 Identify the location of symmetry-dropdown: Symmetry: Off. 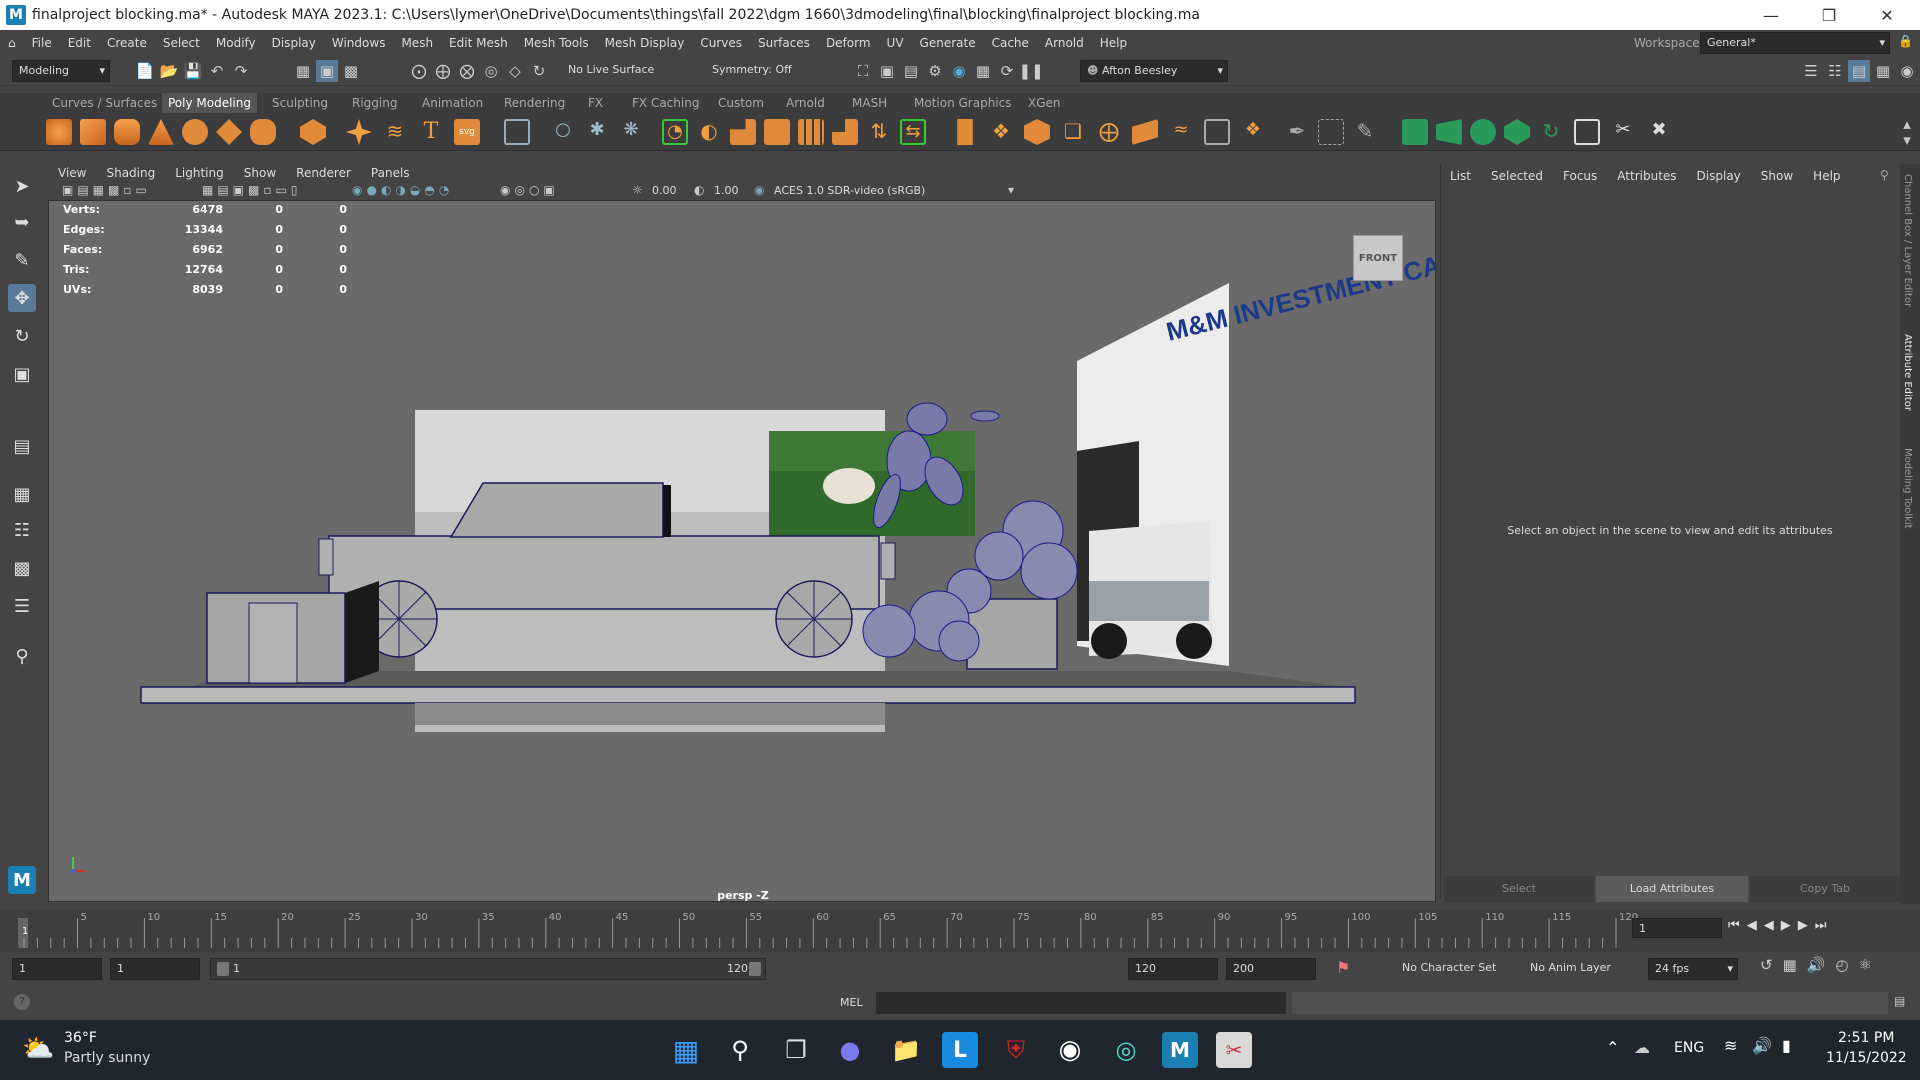
(755, 71).